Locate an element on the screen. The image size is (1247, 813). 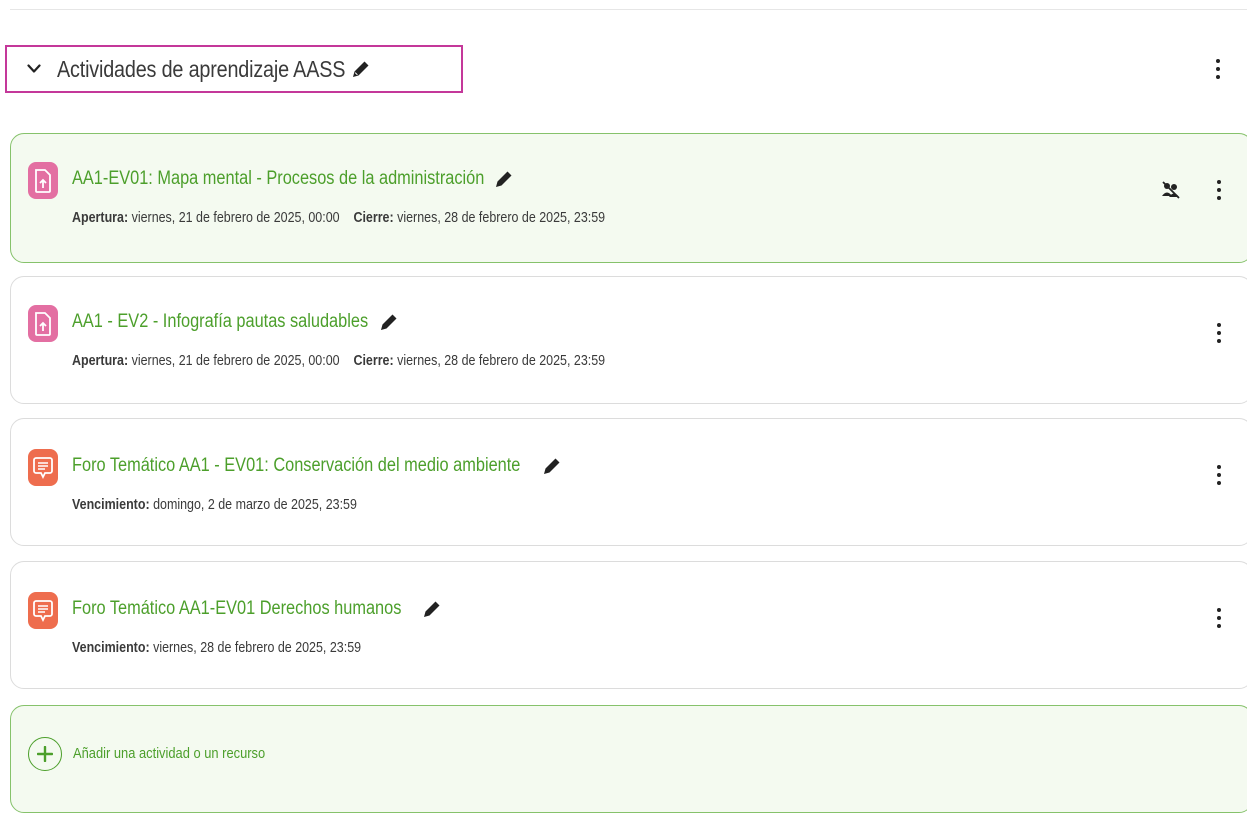
activity-title-link: AA1 - EV2 - Infografía pautas saludables is located at coordinates (220, 322).